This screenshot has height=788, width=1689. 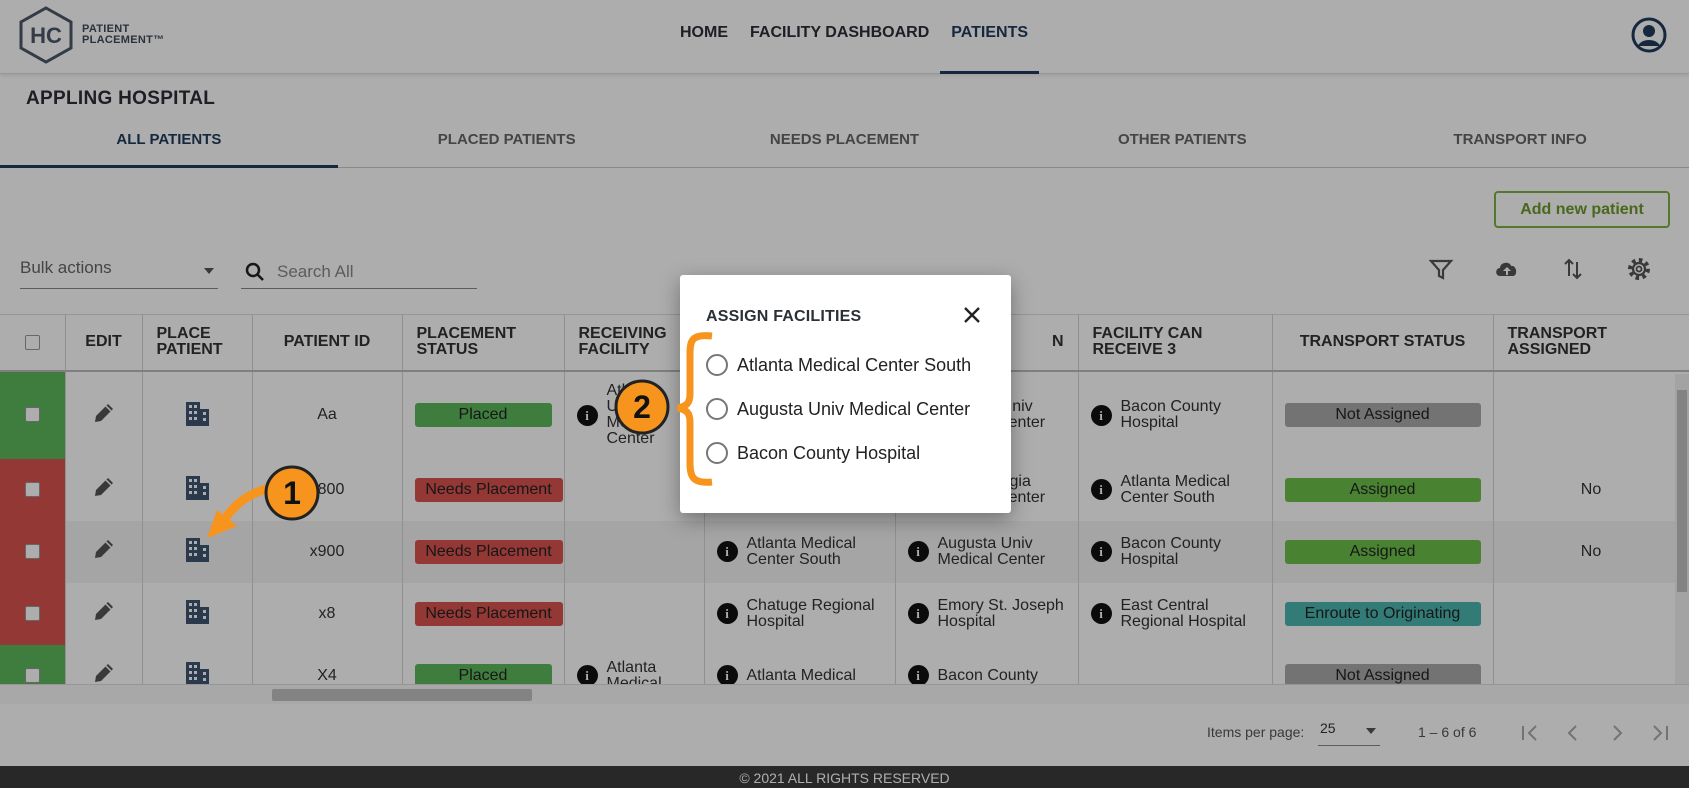 What do you see at coordinates (642, 407) in the screenshot?
I see `annotation-number-2: 2` at bounding box center [642, 407].